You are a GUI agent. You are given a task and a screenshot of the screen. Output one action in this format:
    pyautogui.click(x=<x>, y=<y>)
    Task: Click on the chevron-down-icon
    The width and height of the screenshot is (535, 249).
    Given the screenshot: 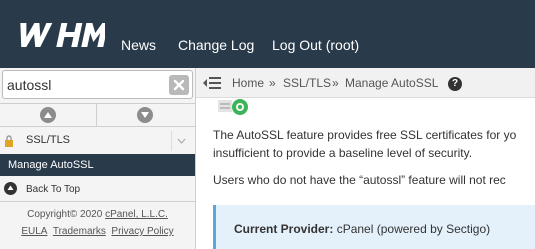 What is the action you would take?
    pyautogui.click(x=181, y=141)
    